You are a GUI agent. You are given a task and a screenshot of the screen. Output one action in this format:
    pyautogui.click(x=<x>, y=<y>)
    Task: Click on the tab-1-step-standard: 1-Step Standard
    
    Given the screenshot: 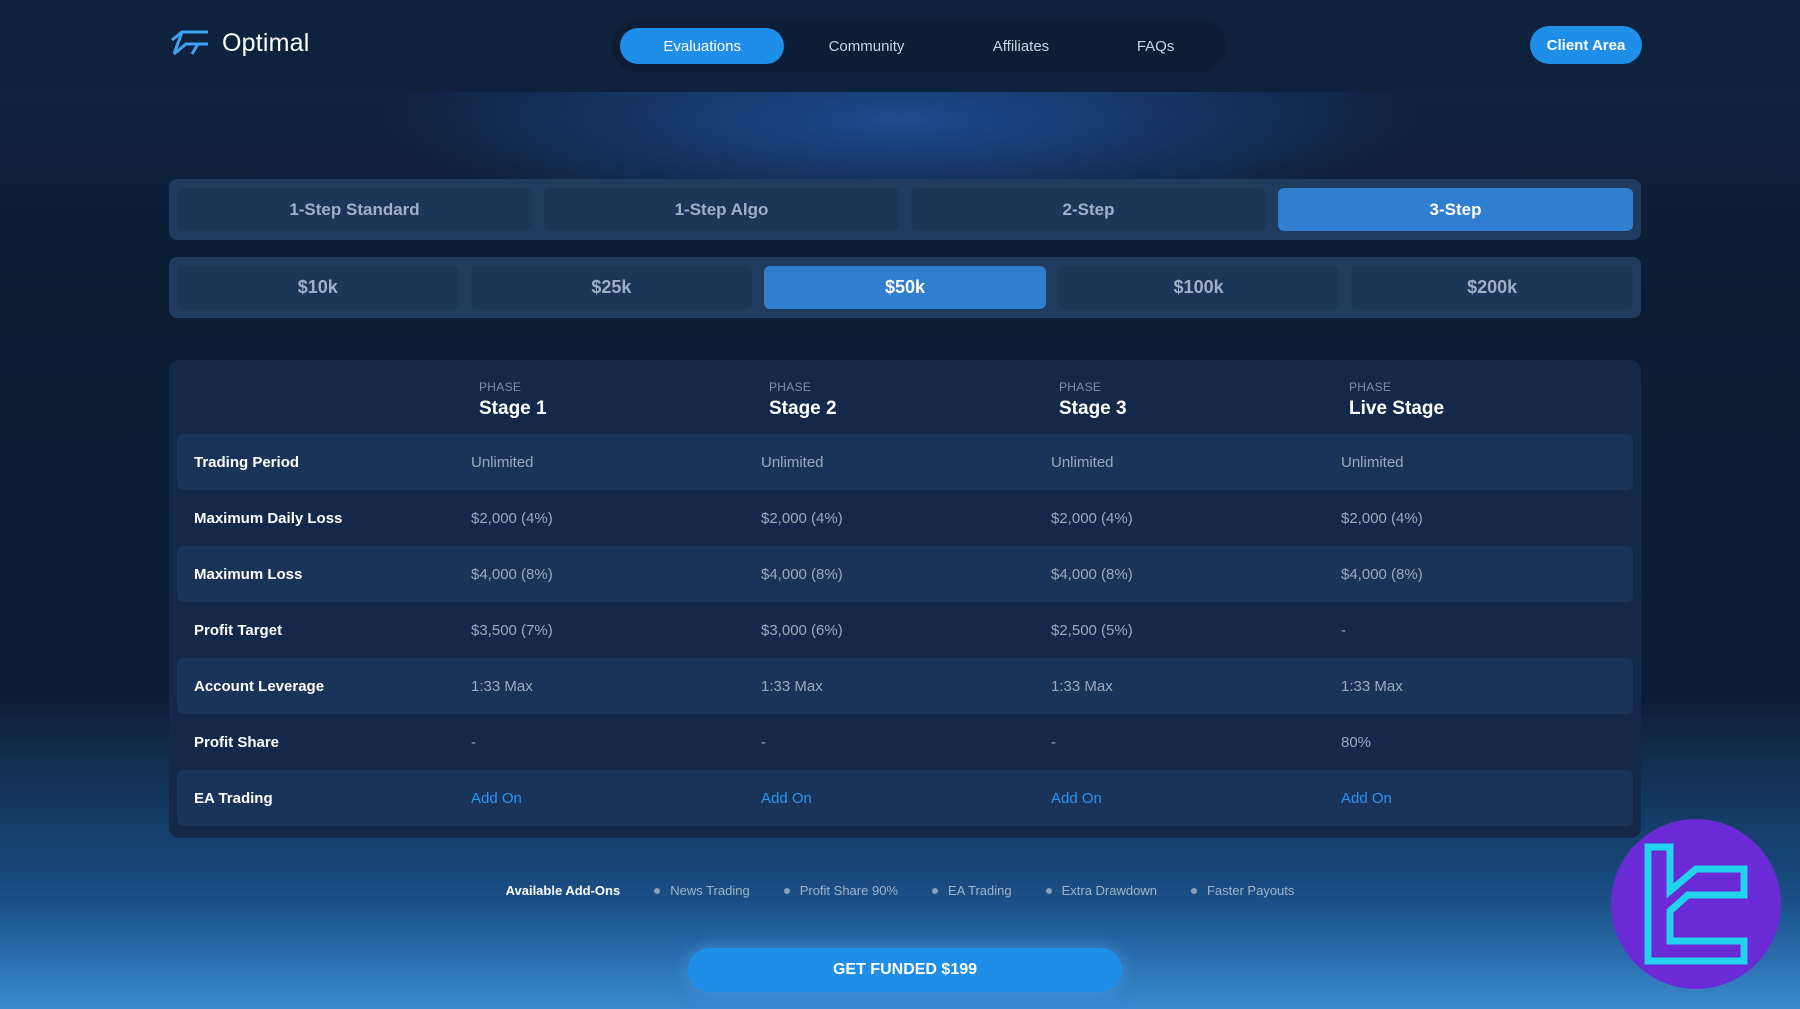 What is the action you would take?
    pyautogui.click(x=354, y=209)
    